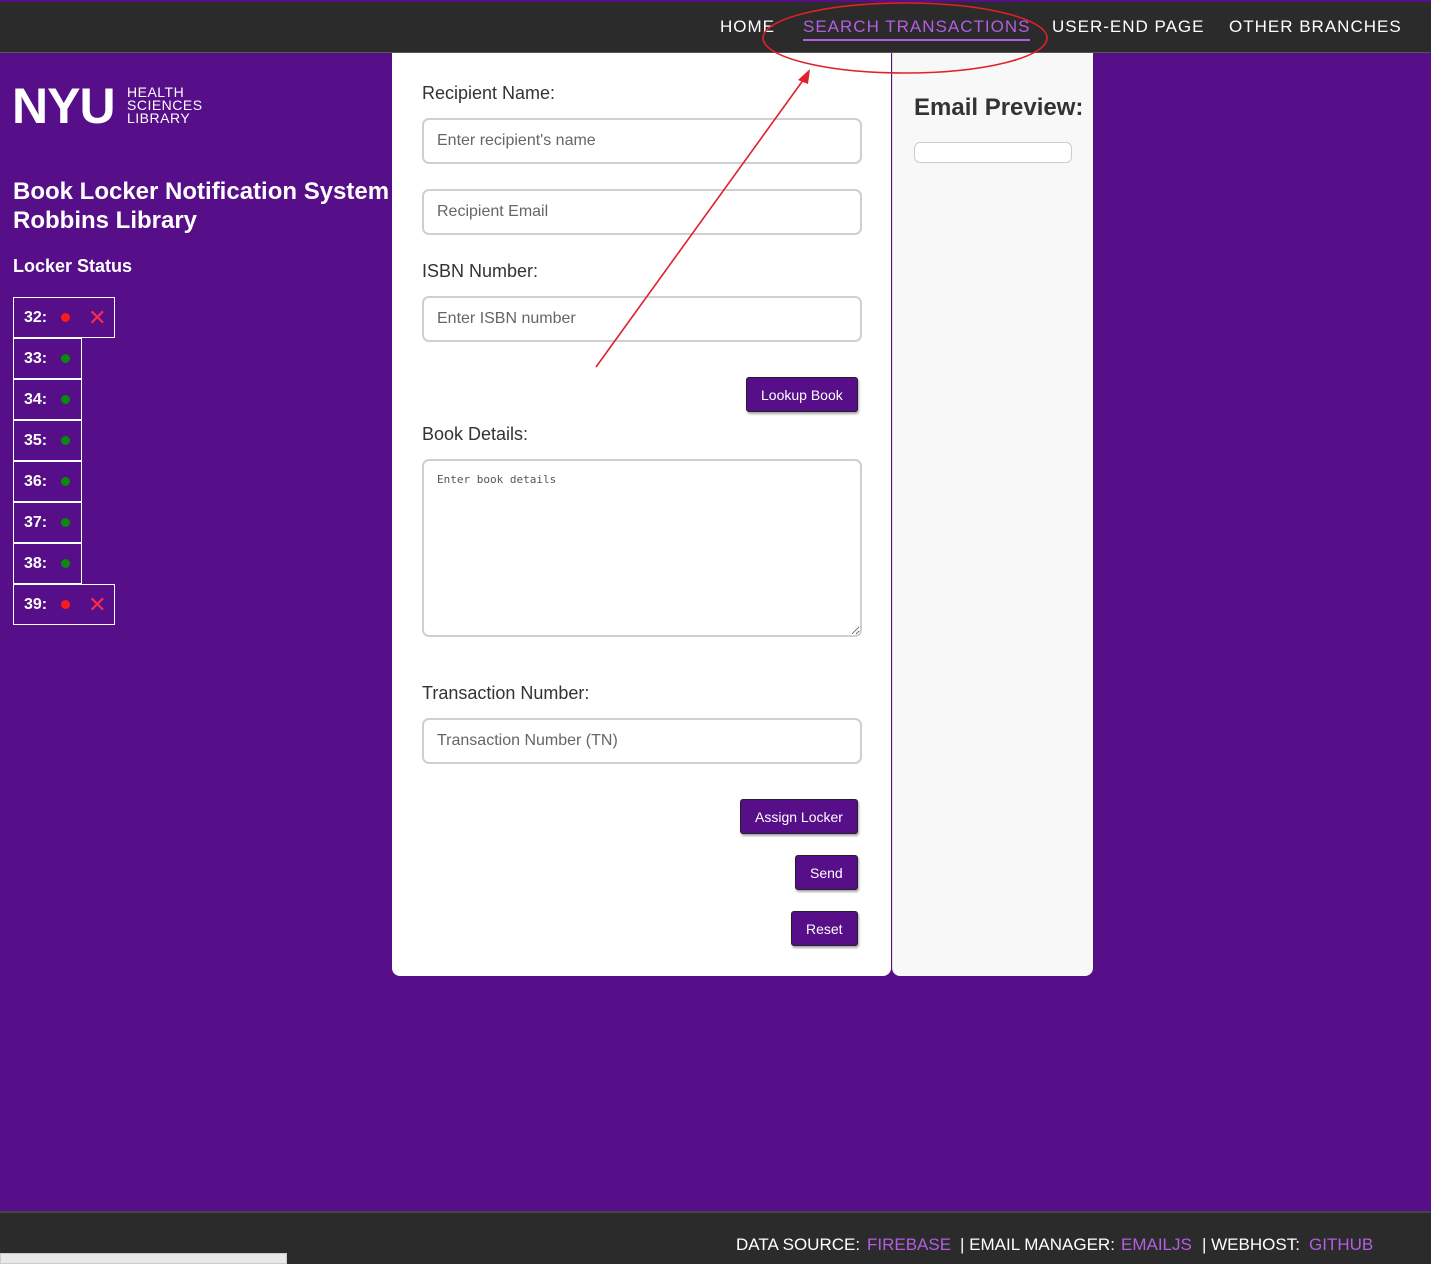  Describe the element at coordinates (489, 93) in the screenshot. I see `recipient-name-label: Recipient Name:` at that location.